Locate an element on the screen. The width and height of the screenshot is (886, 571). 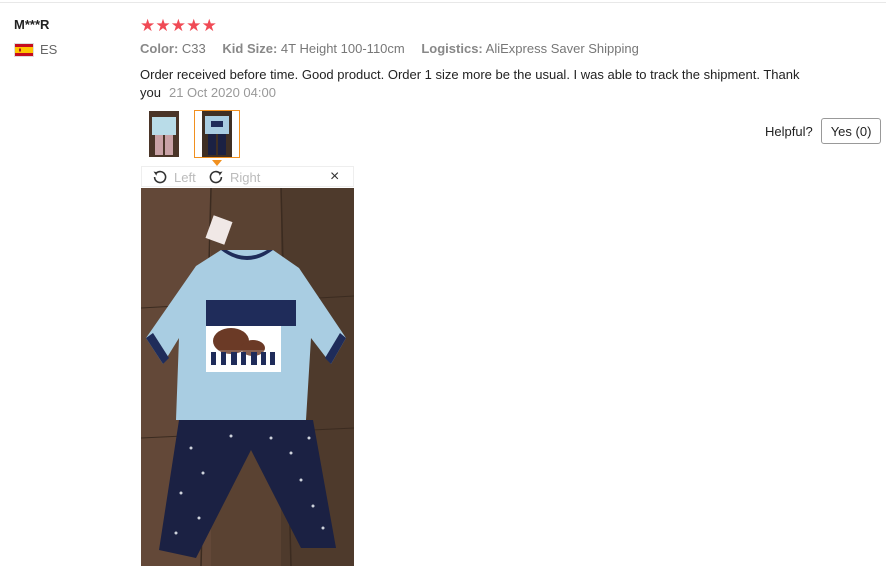
rotate-right-button: Right is located at coordinates (234, 177).